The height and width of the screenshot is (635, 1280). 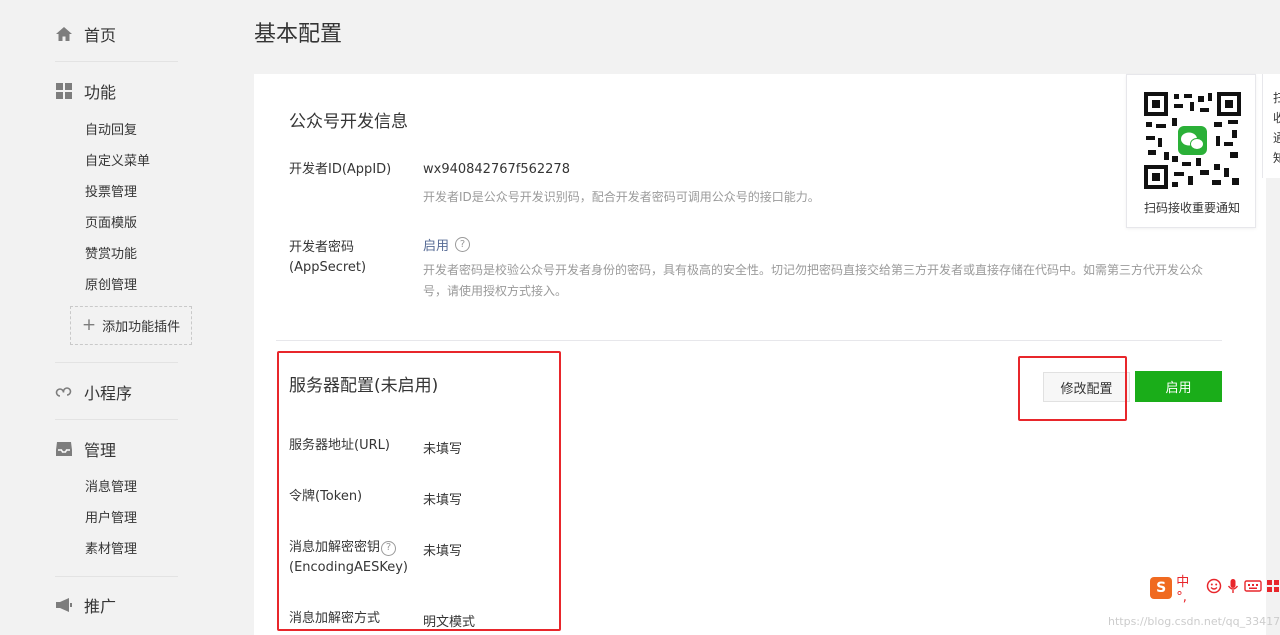 I want to click on nav-miniprogram: 小程序, so click(x=117, y=392).